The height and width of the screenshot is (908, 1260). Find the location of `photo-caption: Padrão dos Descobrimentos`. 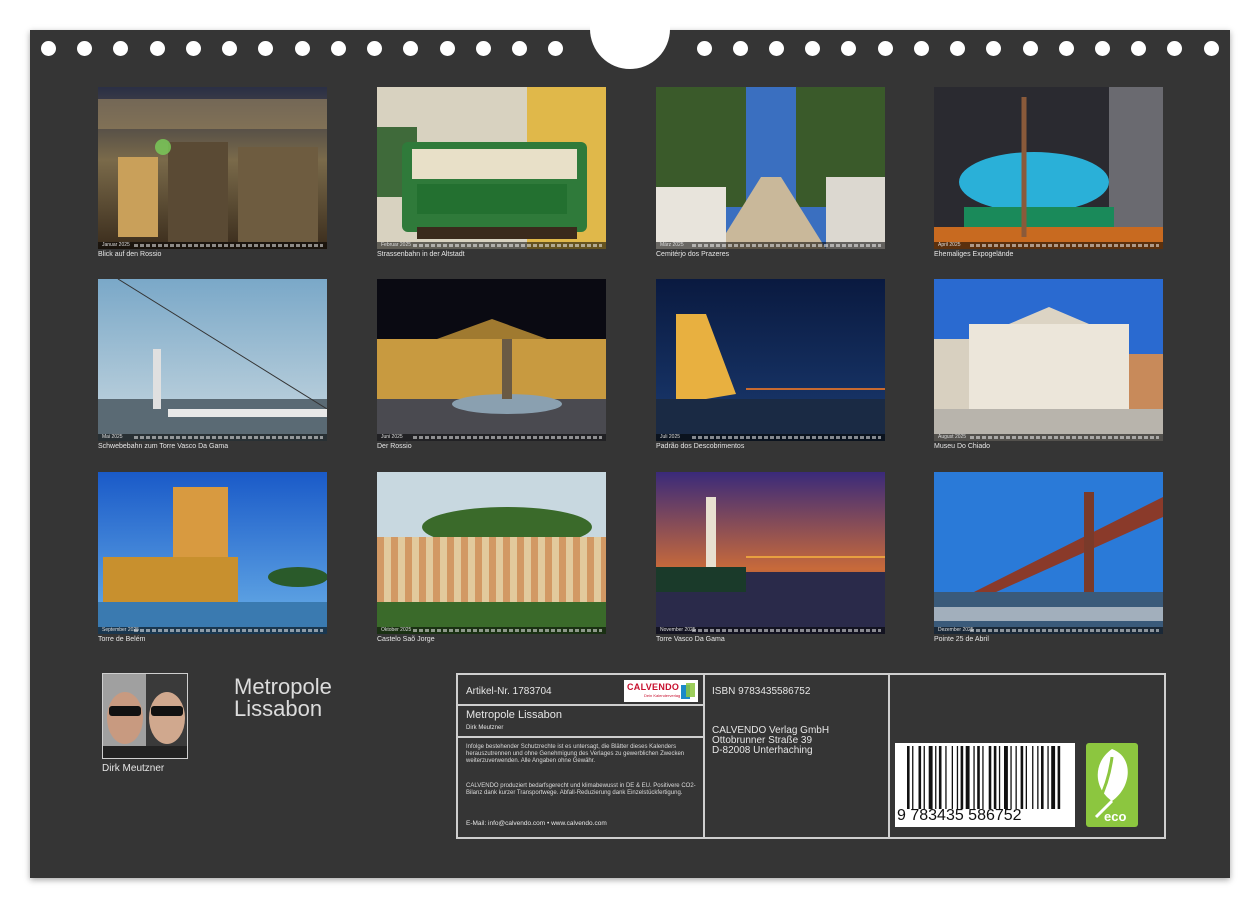

photo-caption: Padrão dos Descobrimentos is located at coordinates (700, 446).